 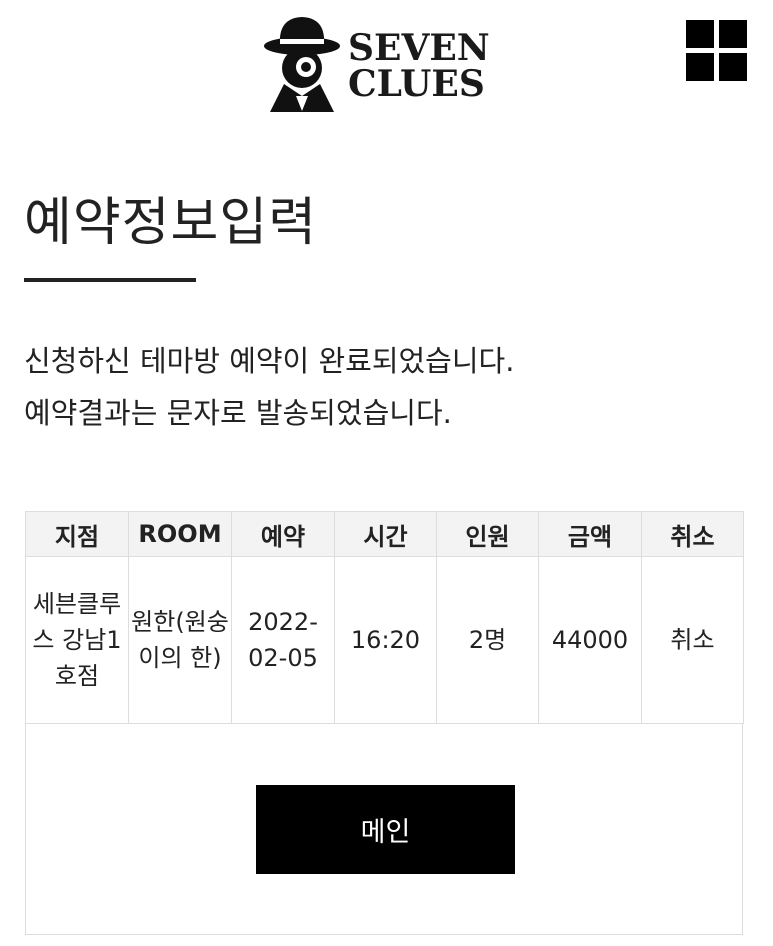 What do you see at coordinates (269, 361) in the screenshot?
I see `message-line-1: 신청하신 테마방 예약이 완료되었습니다.` at bounding box center [269, 361].